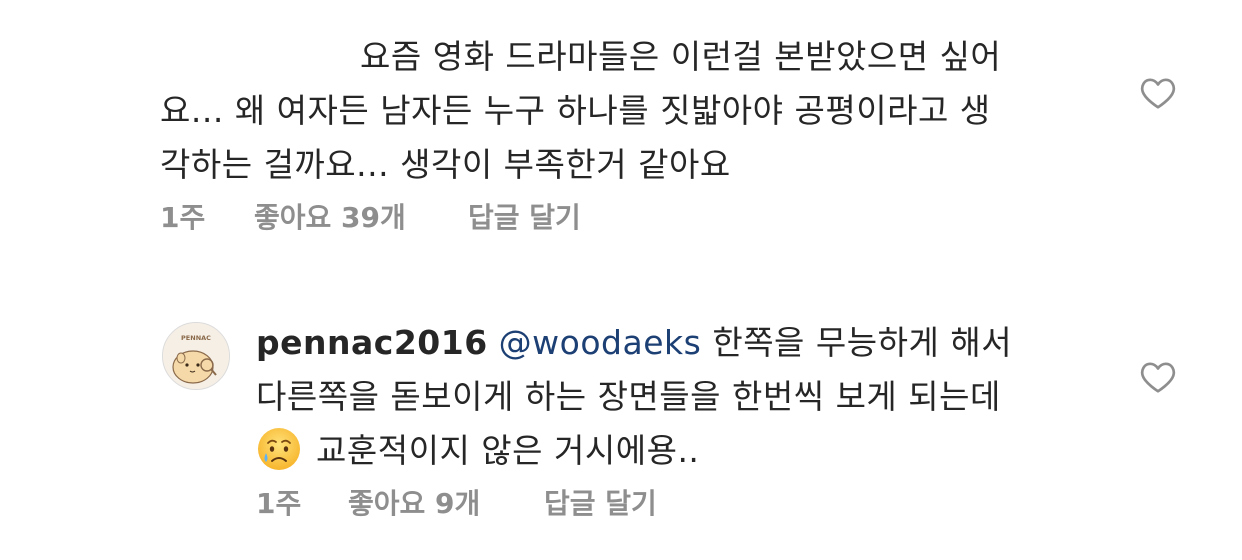  I want to click on comment-2-like-count: 좋아요 9개, so click(446, 502).